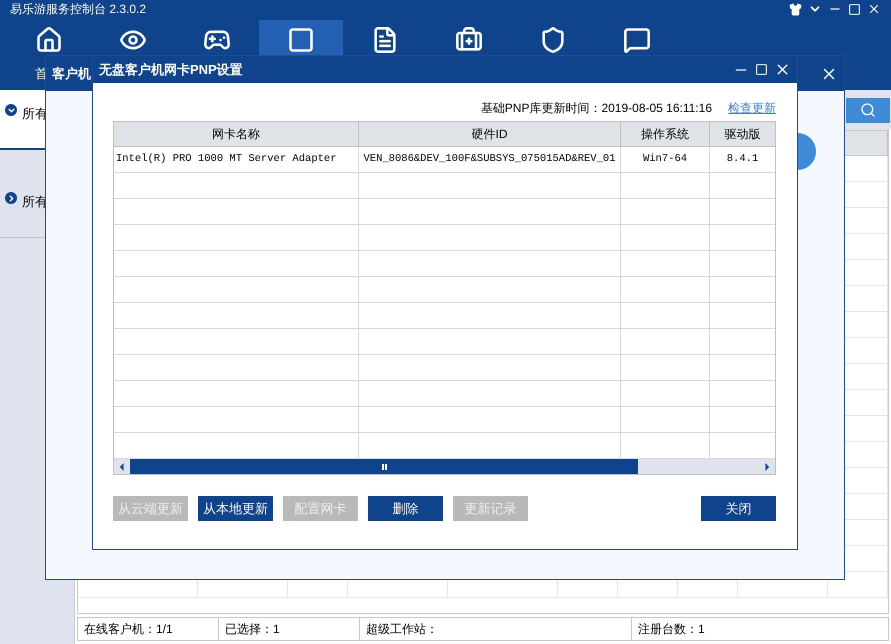 This screenshot has width=891, height=644. Describe the element at coordinates (148, 629) in the screenshot. I see `status-text: 在线客户机：1/1` at that location.